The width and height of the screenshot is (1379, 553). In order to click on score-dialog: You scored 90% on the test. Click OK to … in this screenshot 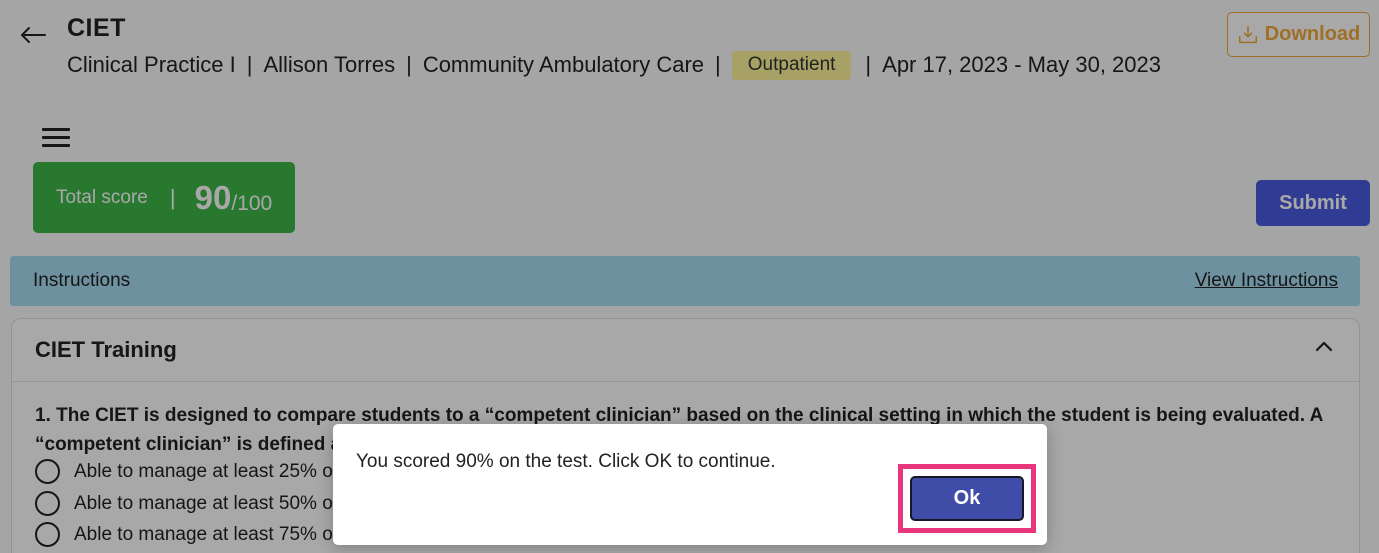, I will do `click(690, 484)`.